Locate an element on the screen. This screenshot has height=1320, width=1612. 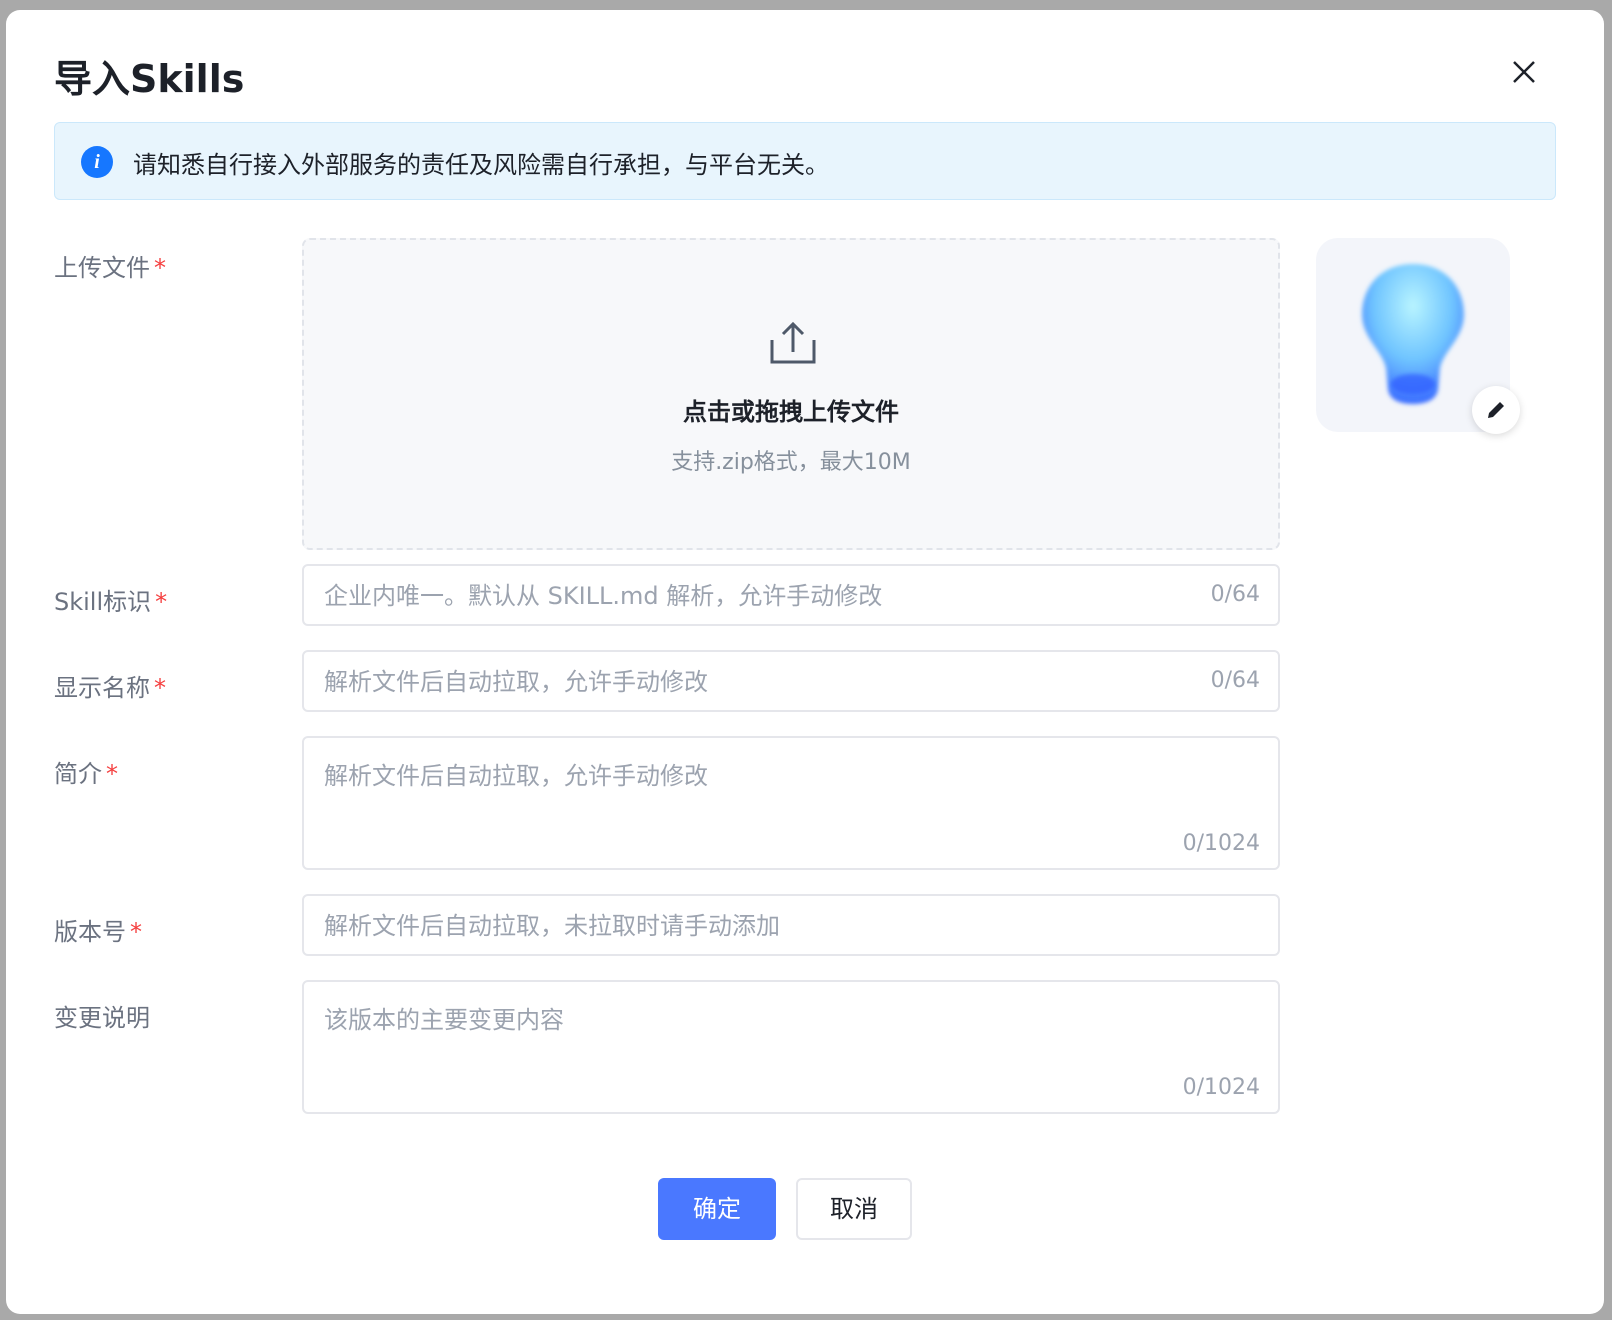
notice-banner: i 请知悉自行接入外部服务的责任及风险需自行承担，与平台无关。 is located at coordinates (805, 161).